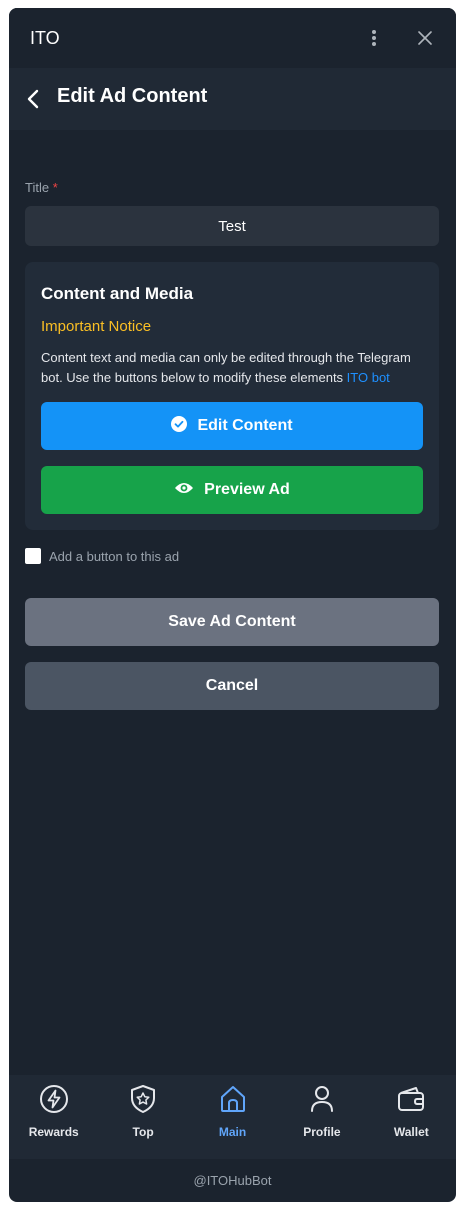 Image resolution: width=464 pixels, height=1211 pixels. I want to click on title-field-label: Title *, so click(41, 187).